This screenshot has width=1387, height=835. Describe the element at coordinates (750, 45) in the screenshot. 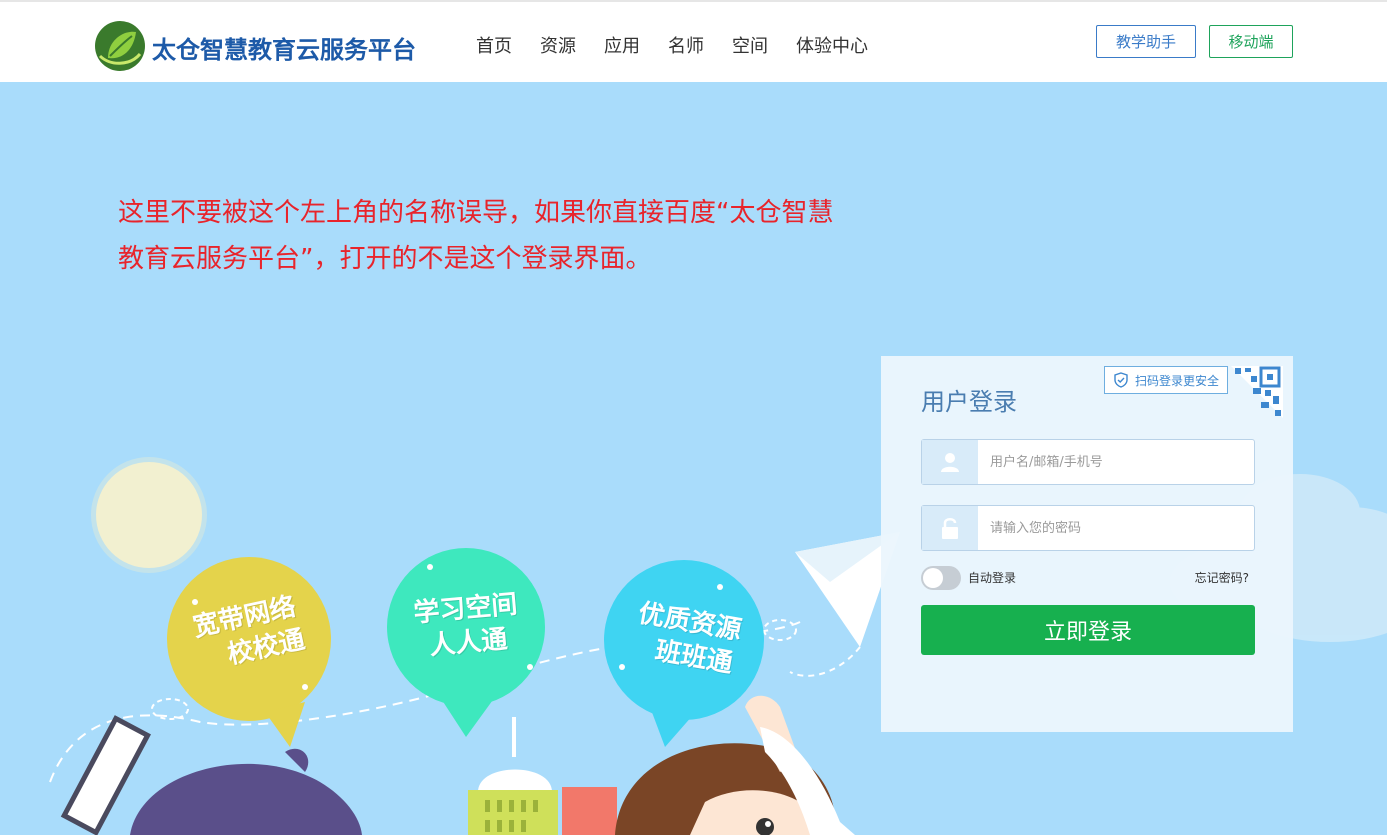

I see `nav-item-space: 空间` at that location.